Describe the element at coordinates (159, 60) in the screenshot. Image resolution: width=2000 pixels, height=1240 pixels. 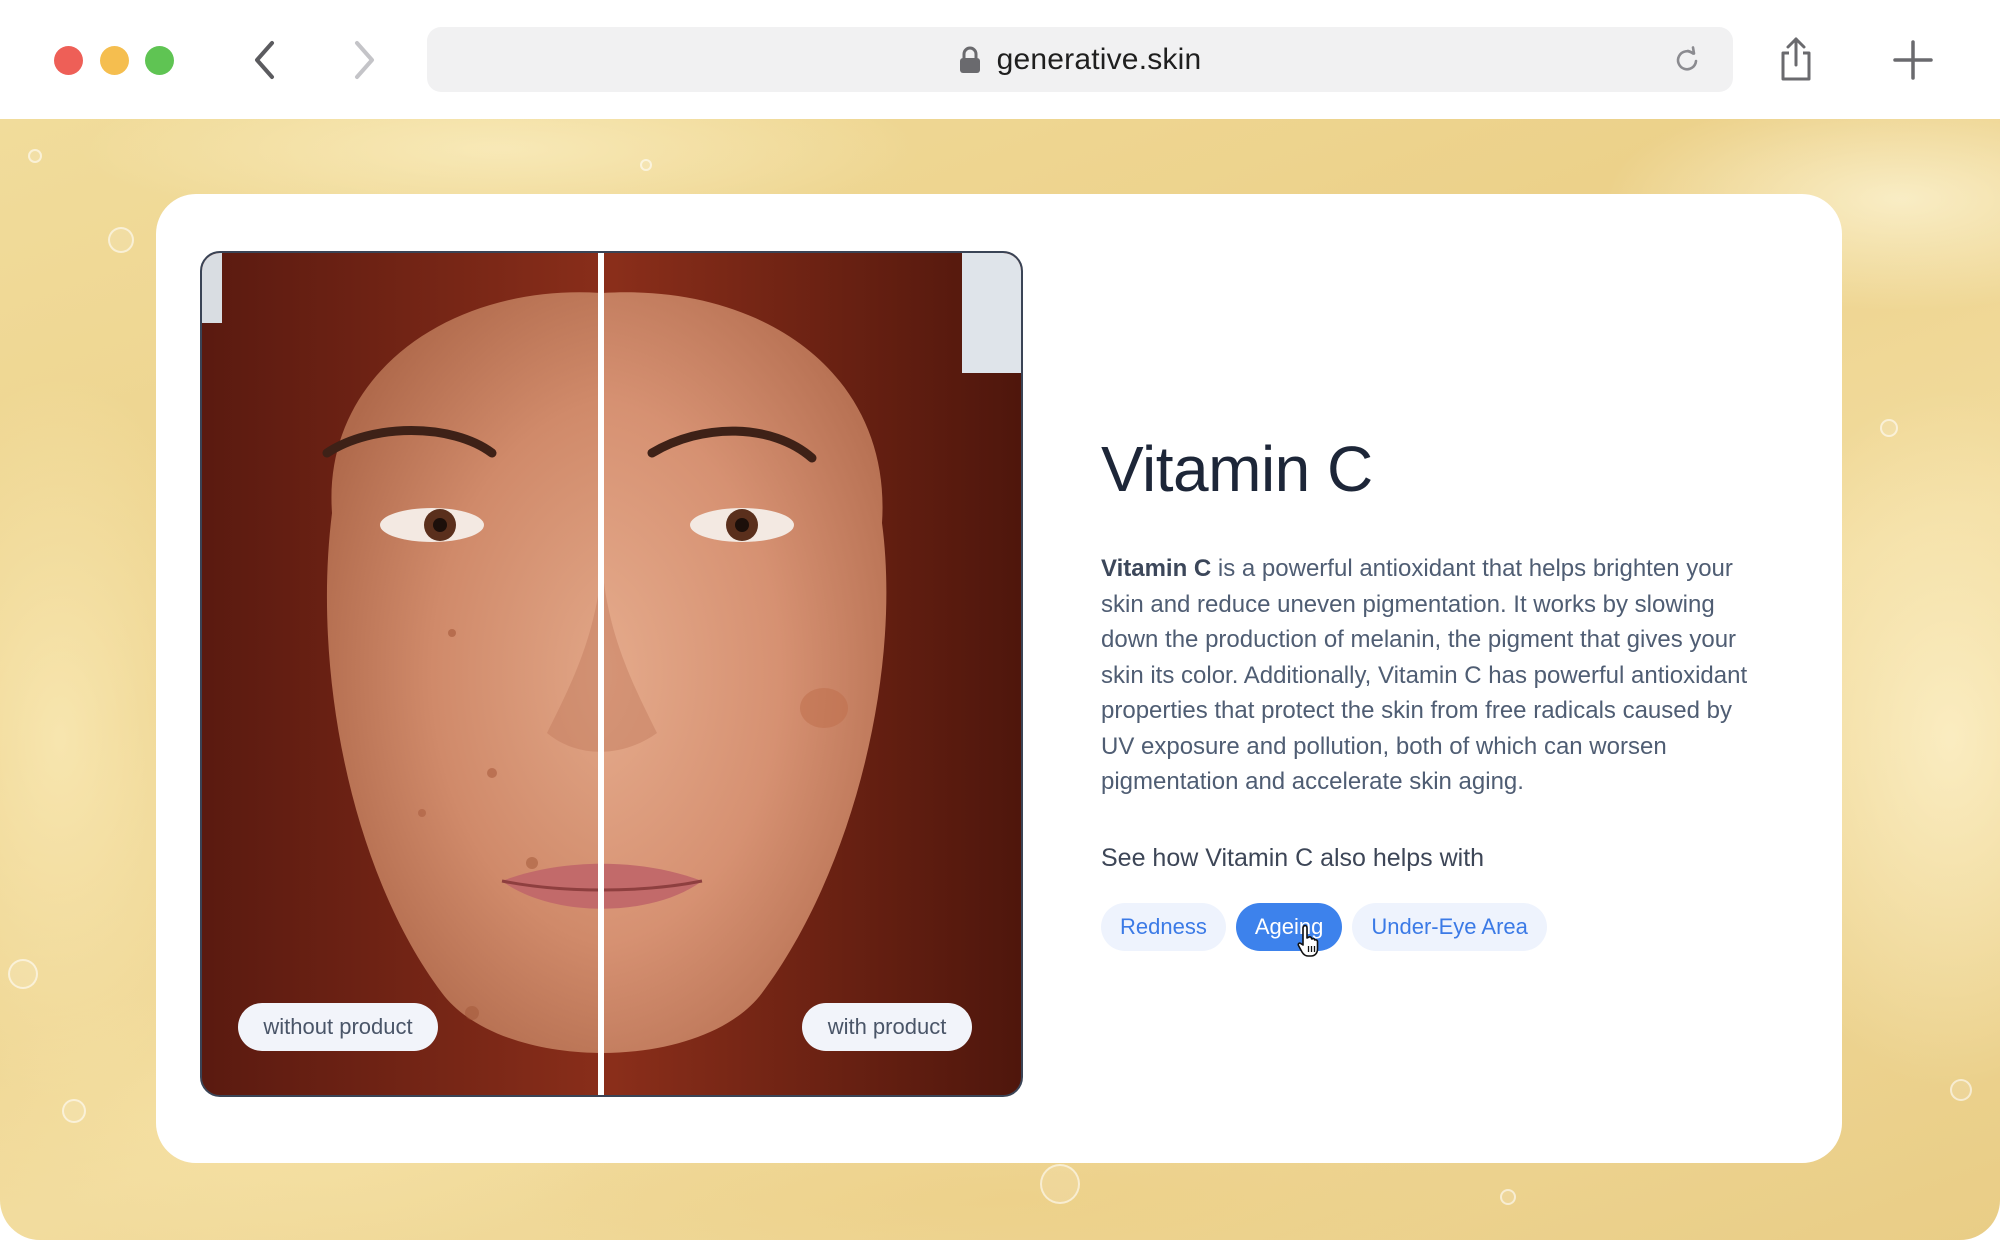
I see `window-zoom-button` at that location.